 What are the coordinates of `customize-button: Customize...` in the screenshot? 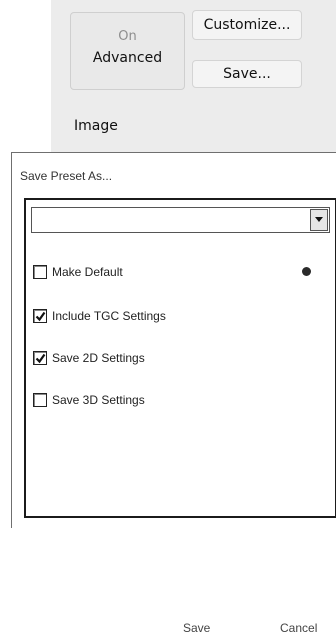 It's located at (247, 25).